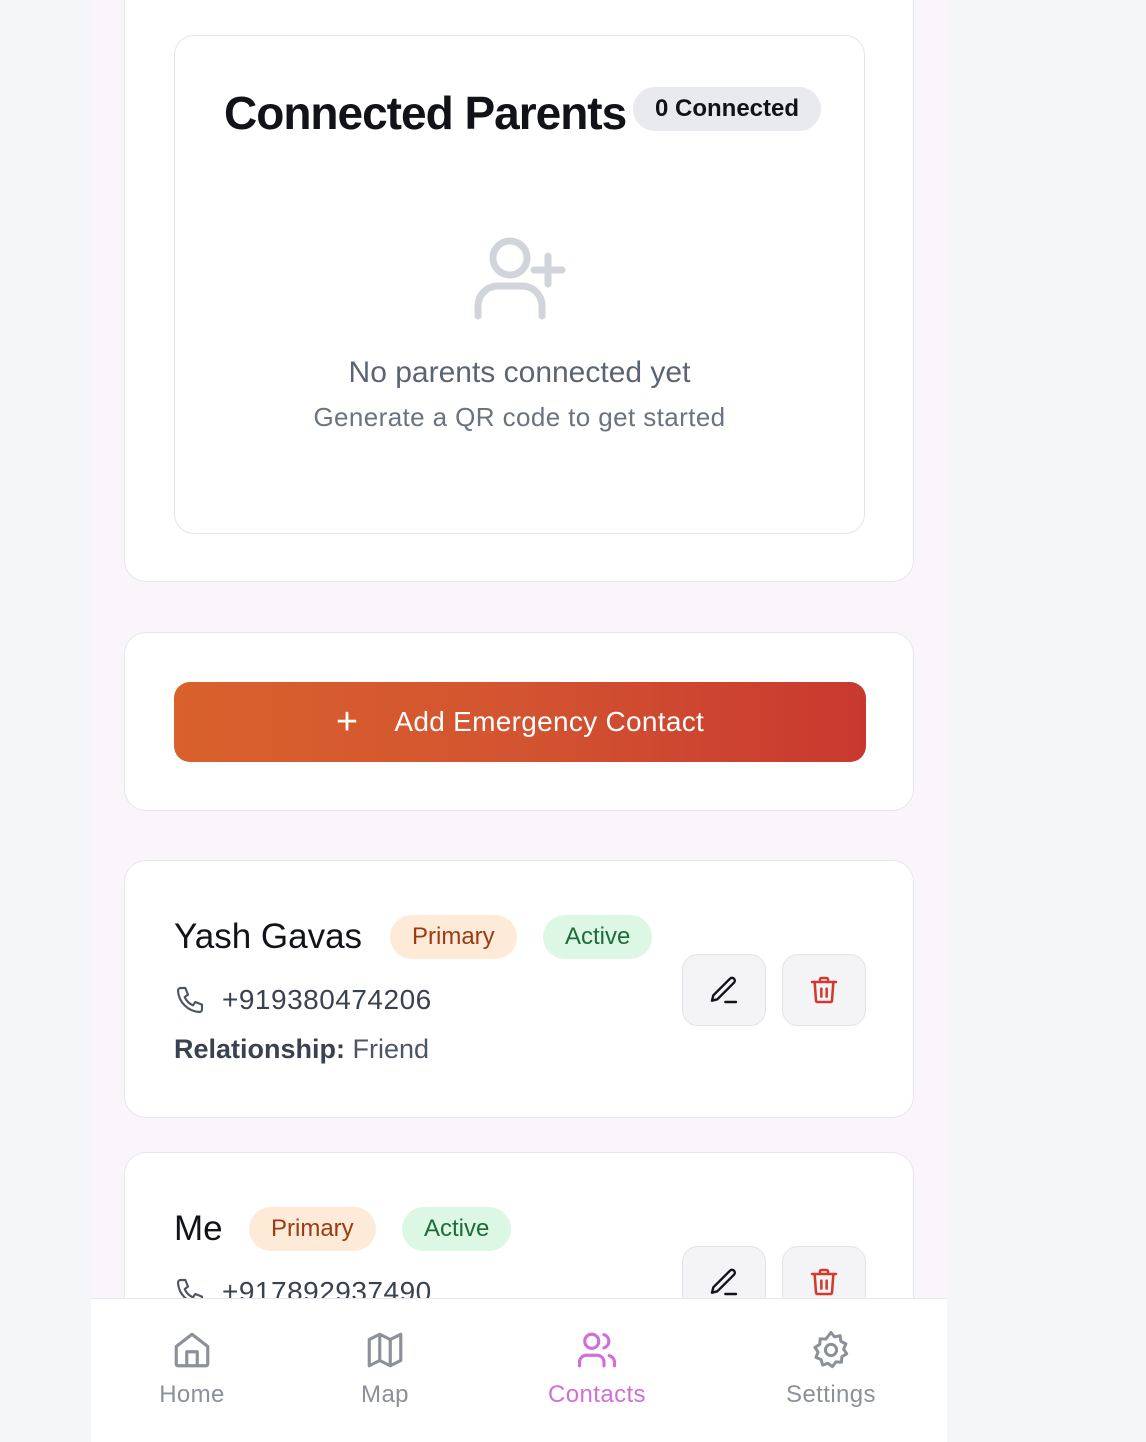 This screenshot has width=1146, height=1442. I want to click on relationship-label: Relationship:, so click(260, 1049).